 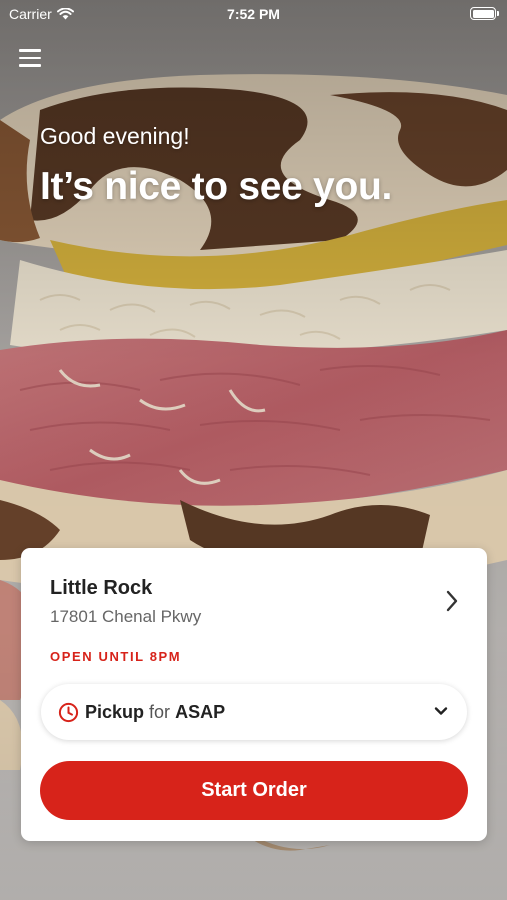 I want to click on battery-icon, so click(x=484, y=13).